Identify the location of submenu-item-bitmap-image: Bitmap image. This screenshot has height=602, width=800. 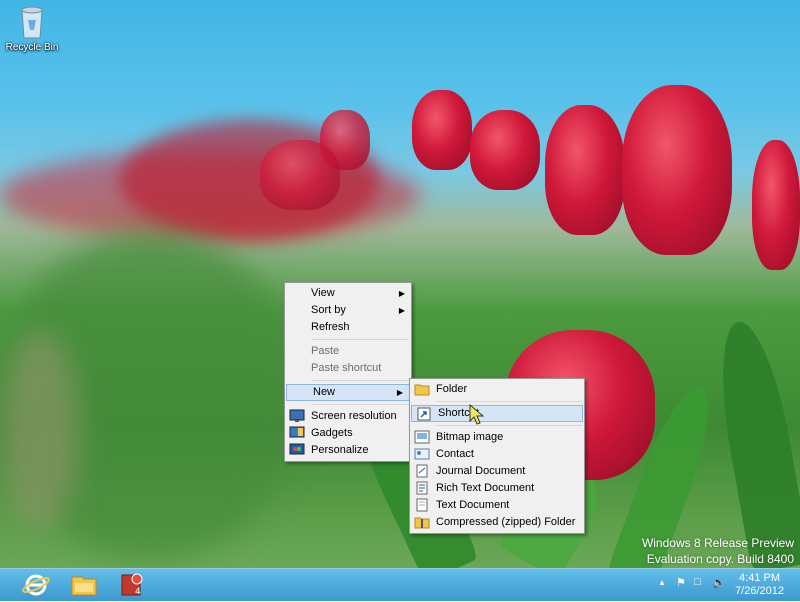
(497, 437).